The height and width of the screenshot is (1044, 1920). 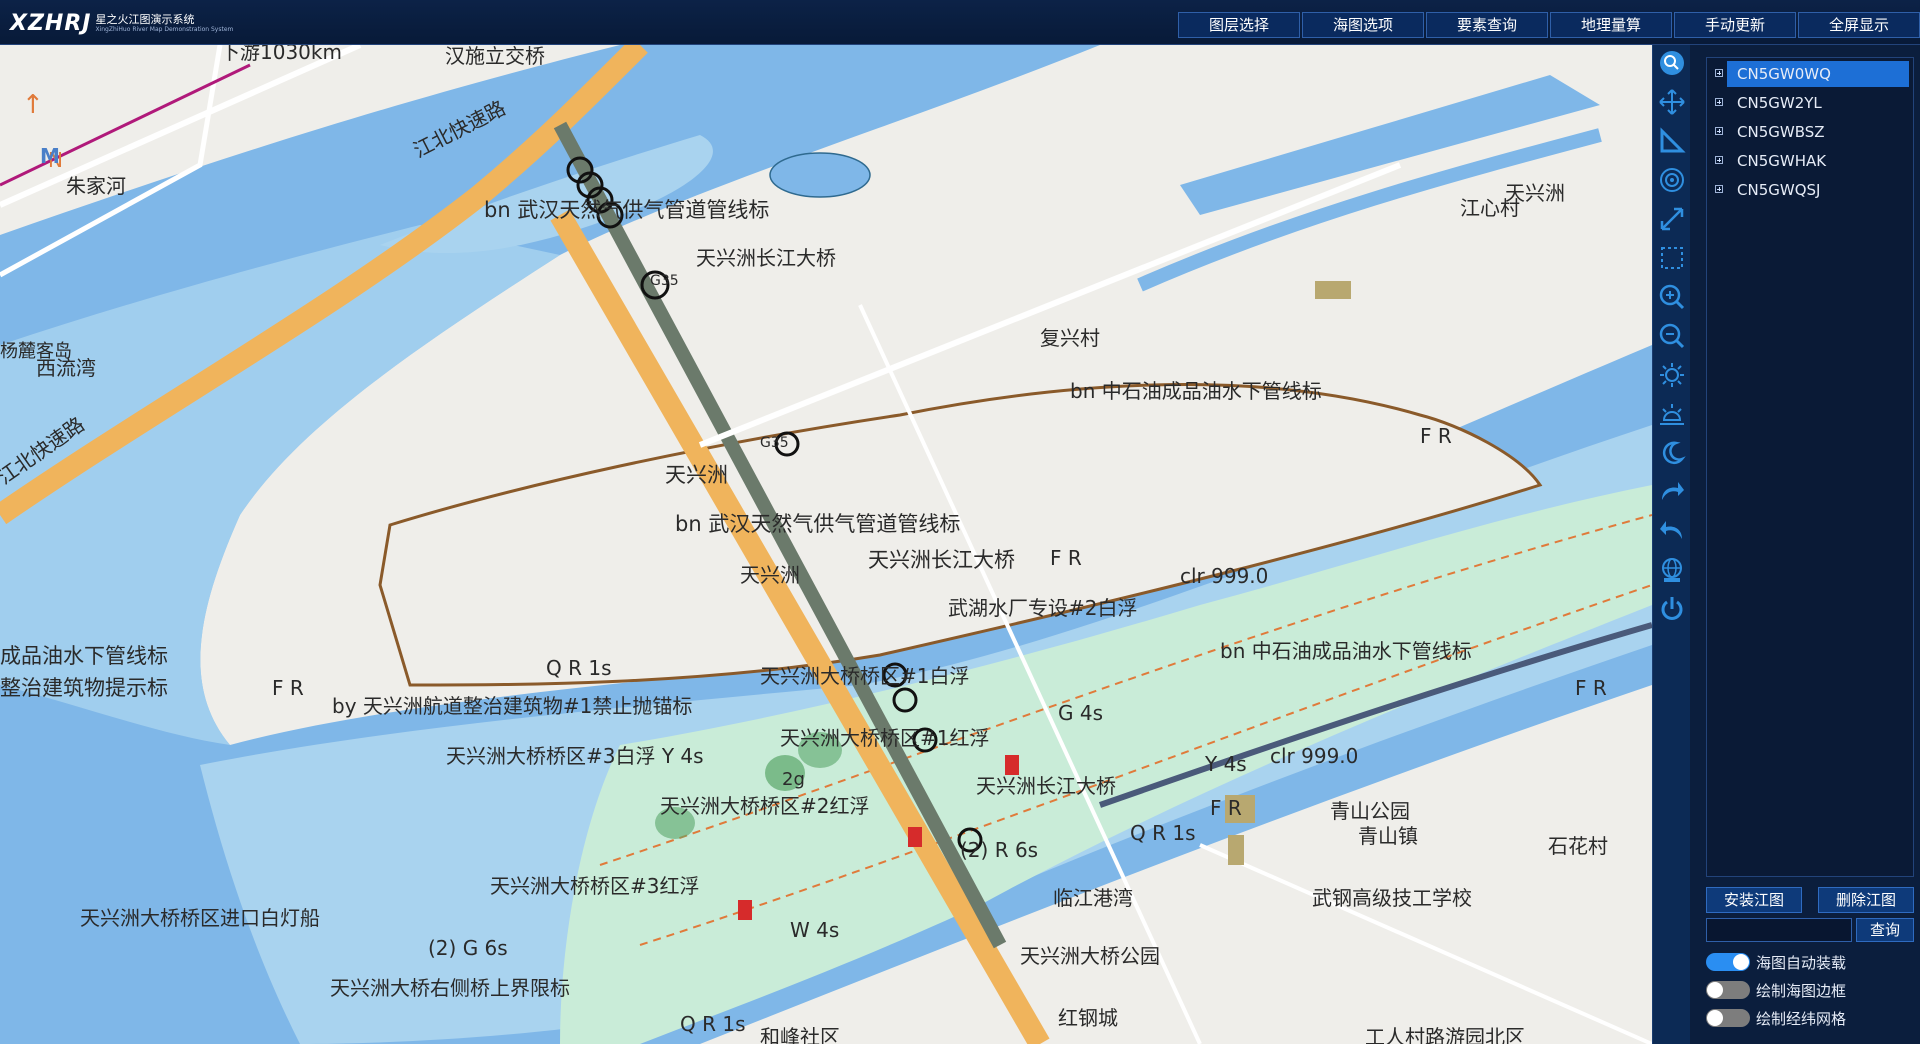 I want to click on menu-geo-measure: 地理量算, so click(x=1611, y=25).